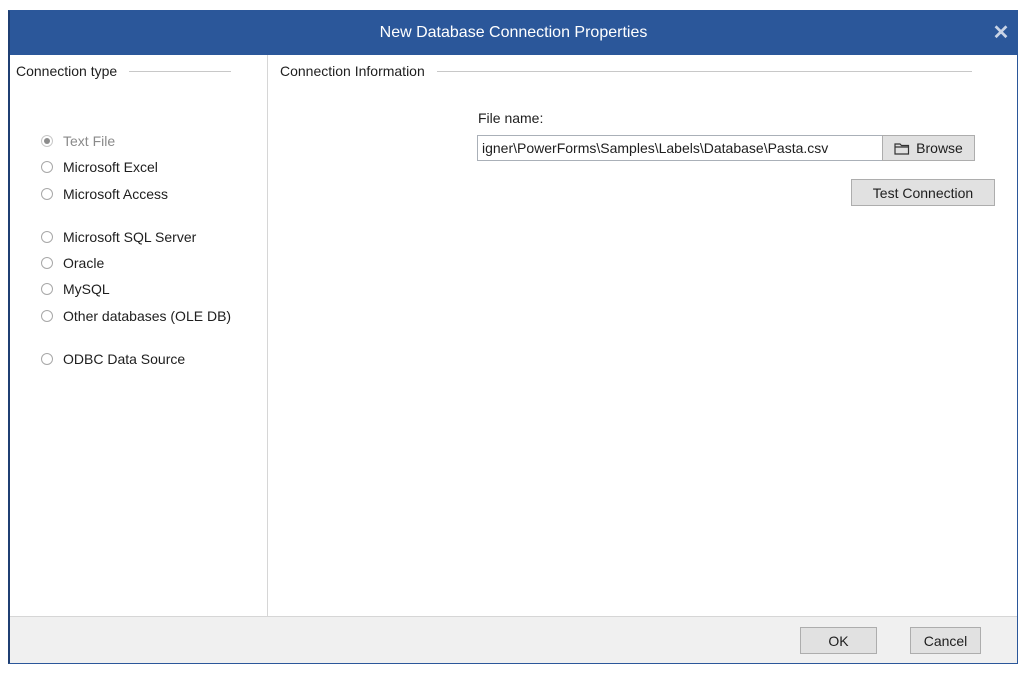  I want to click on close-icon: ✕, so click(1001, 33).